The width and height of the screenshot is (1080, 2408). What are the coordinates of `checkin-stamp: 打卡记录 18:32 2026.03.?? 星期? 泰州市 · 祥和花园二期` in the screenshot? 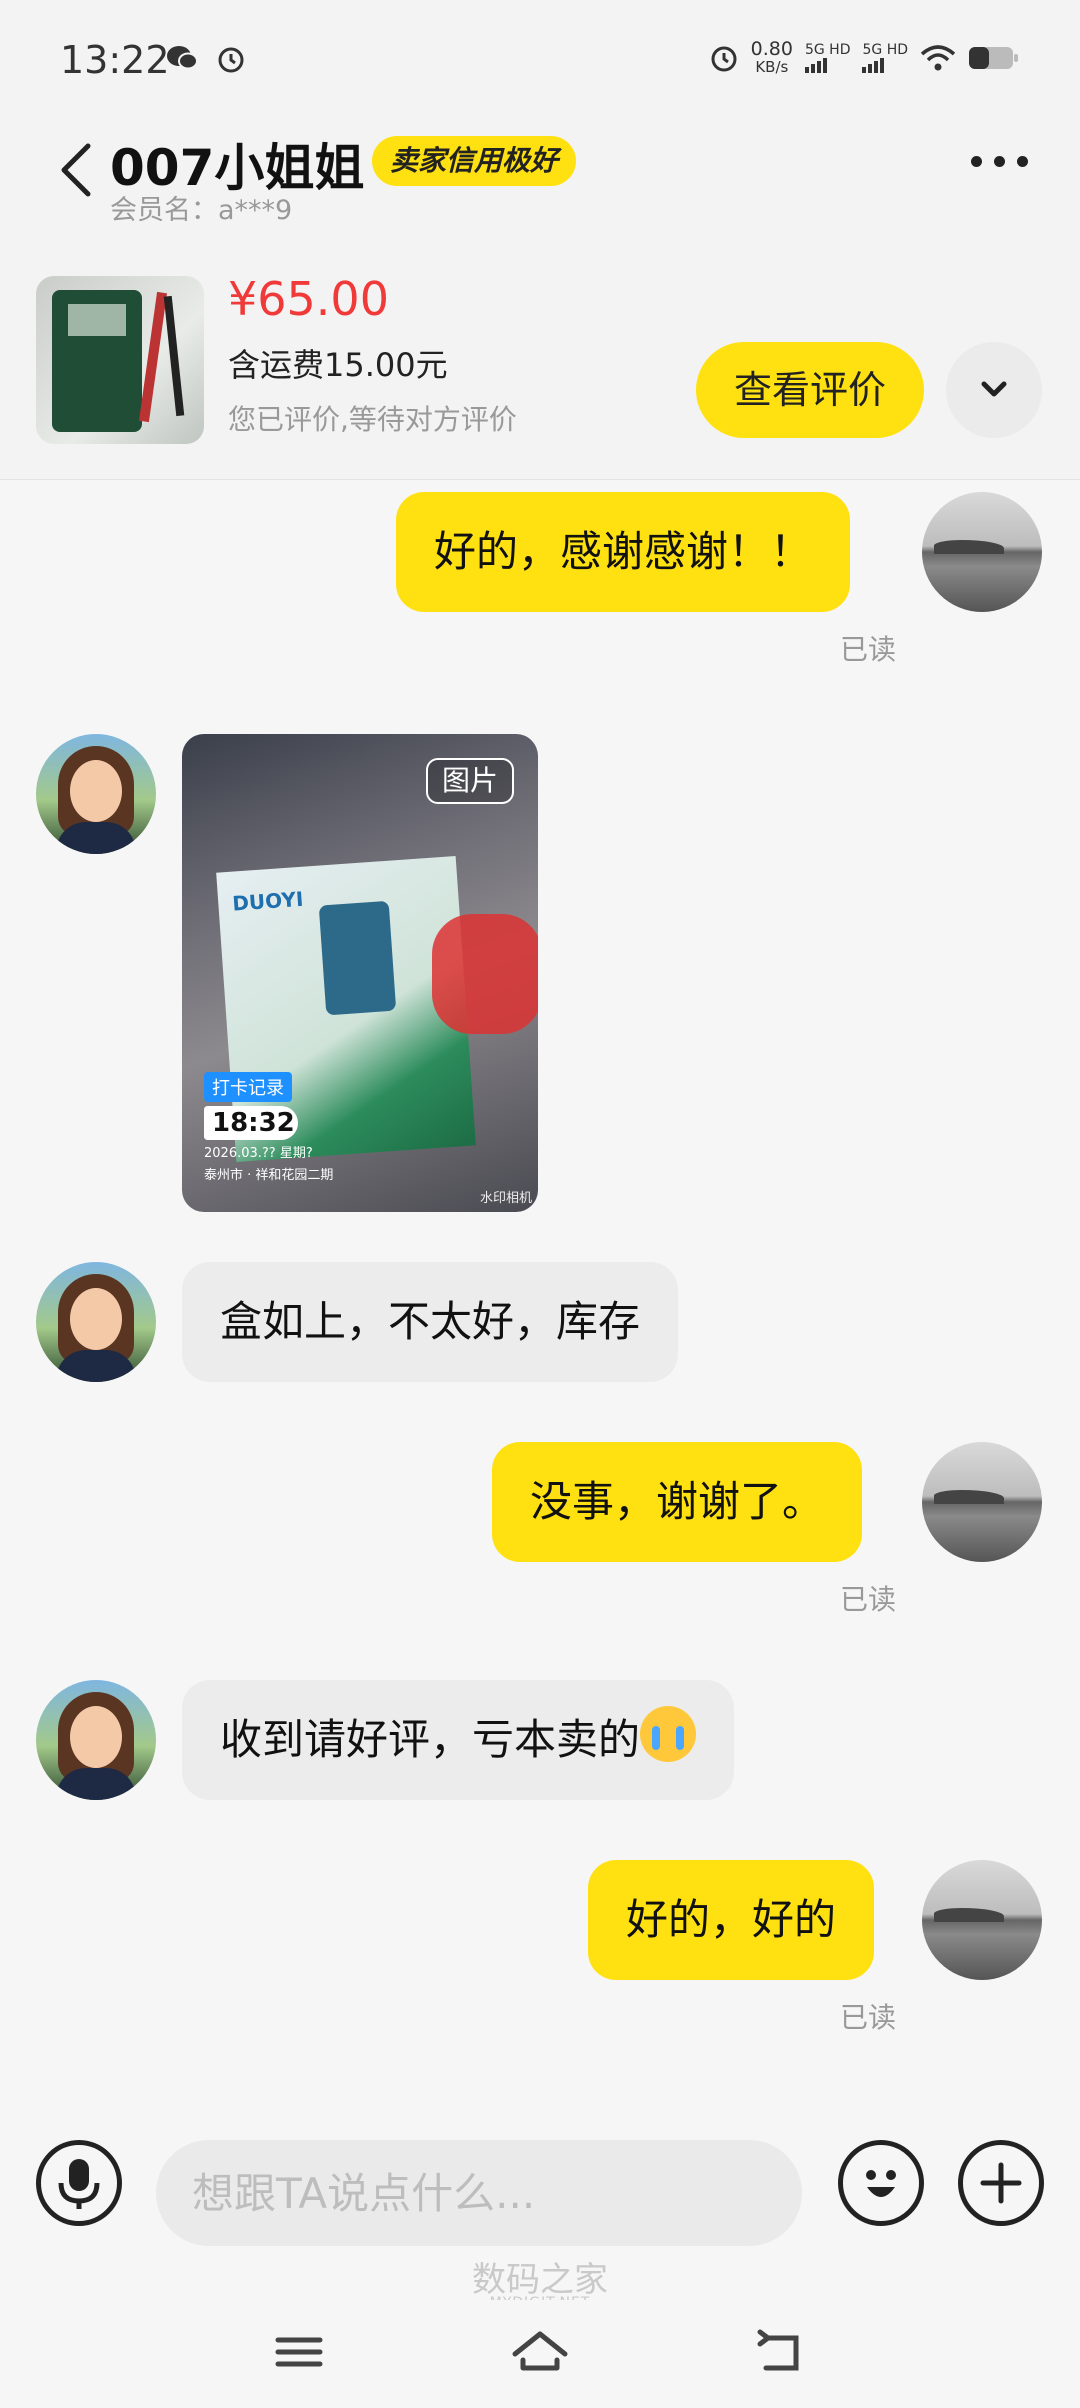 It's located at (268, 1128).